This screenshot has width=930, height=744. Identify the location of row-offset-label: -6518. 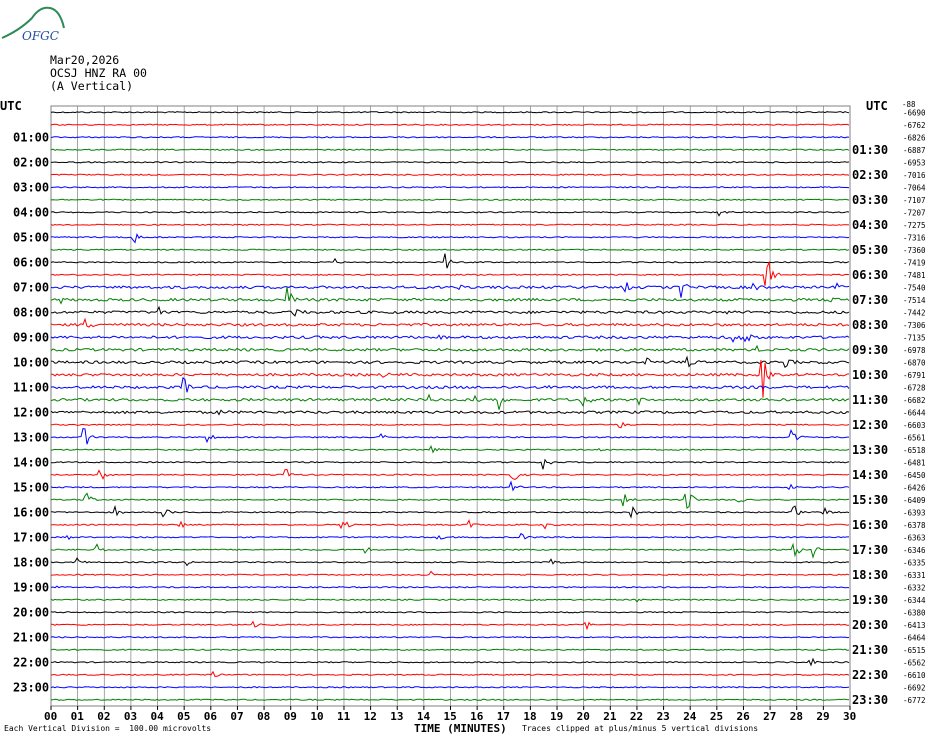
(914, 450).